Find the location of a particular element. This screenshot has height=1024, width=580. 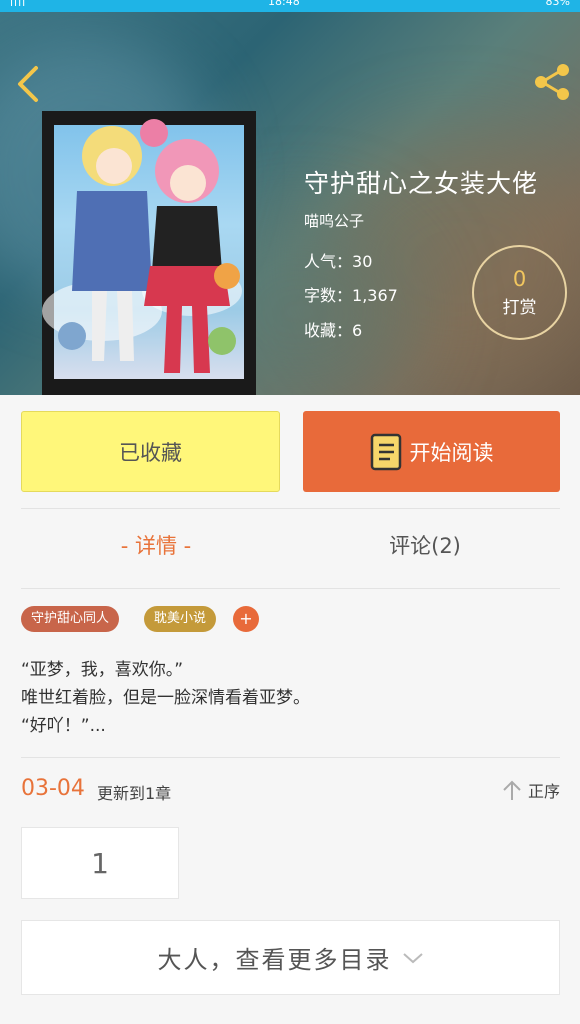

view-more-catalog-label: 大人，查看更多目录 is located at coordinates (274, 960).